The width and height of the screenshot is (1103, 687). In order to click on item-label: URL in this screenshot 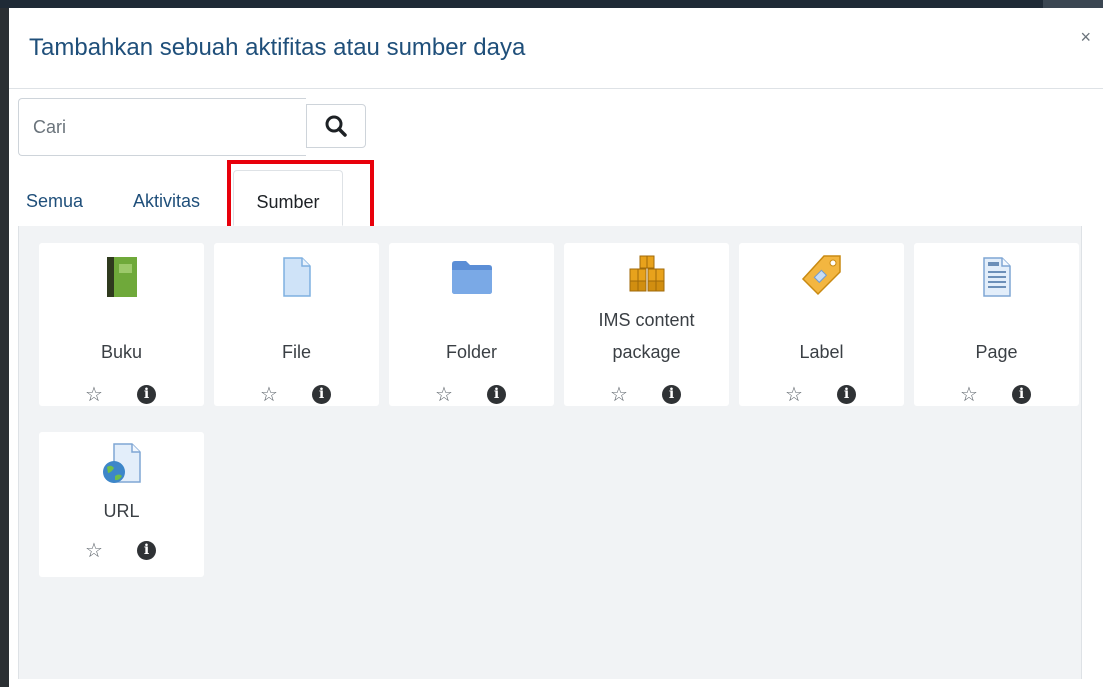, I will do `click(121, 511)`.